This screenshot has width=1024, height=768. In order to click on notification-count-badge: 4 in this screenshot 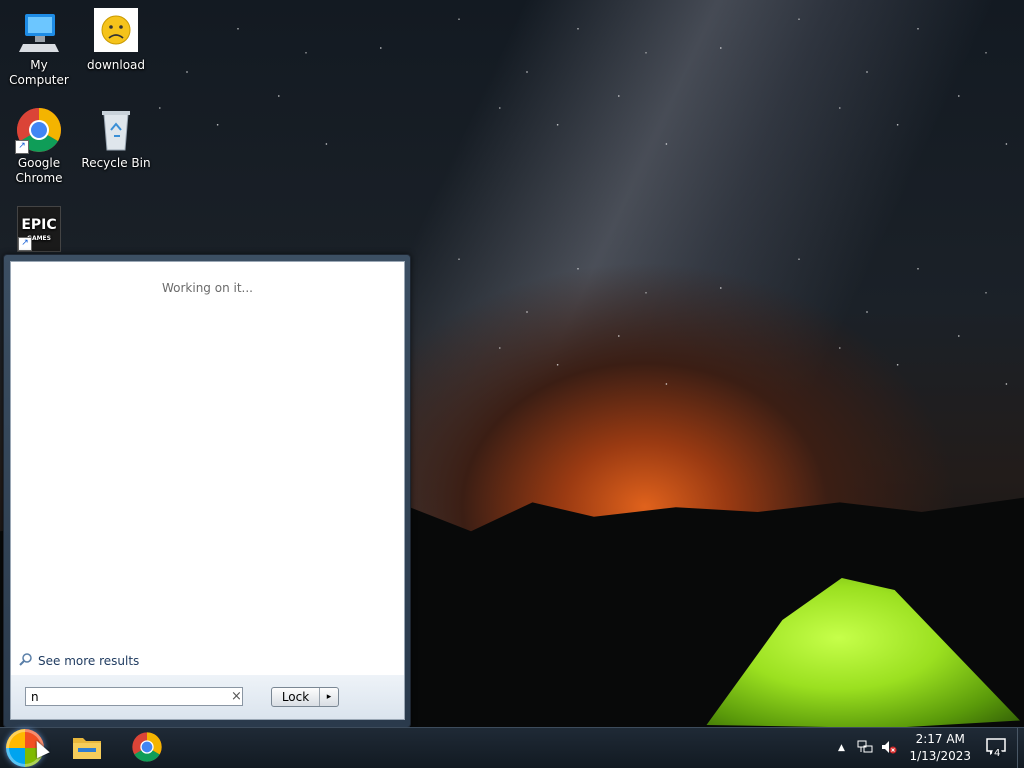, I will do `click(997, 753)`.